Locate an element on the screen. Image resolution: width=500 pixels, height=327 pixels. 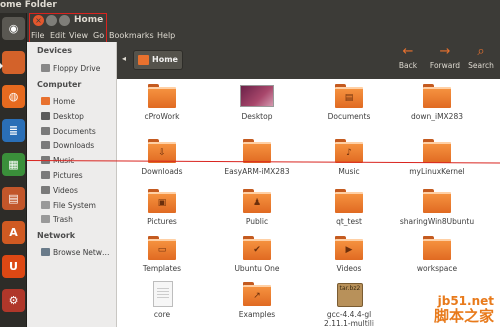
file-item: workspace is located at coordinates (437, 257).